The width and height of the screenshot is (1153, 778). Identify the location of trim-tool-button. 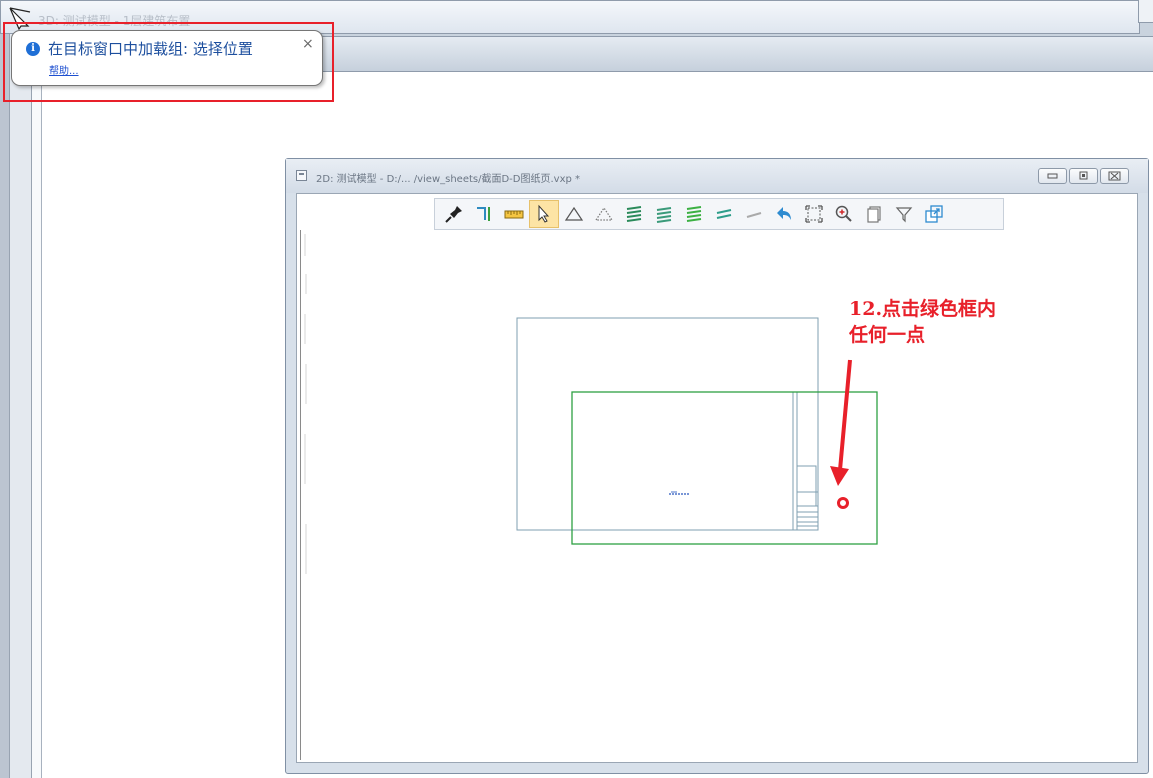
(484, 214).